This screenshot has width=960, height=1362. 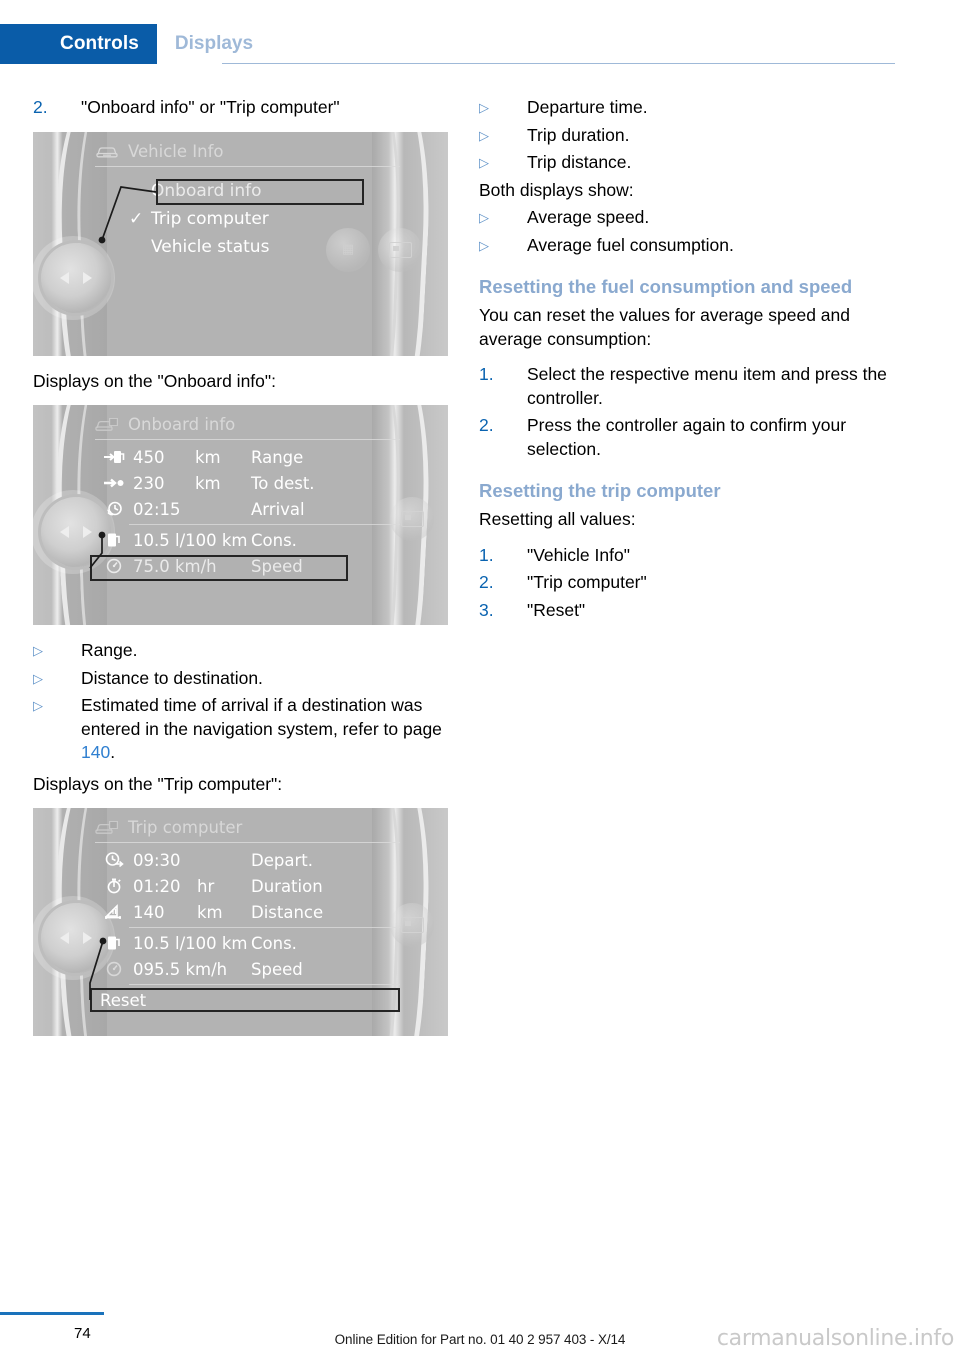 I want to click on step-text: "Vehicle Info", so click(x=578, y=554).